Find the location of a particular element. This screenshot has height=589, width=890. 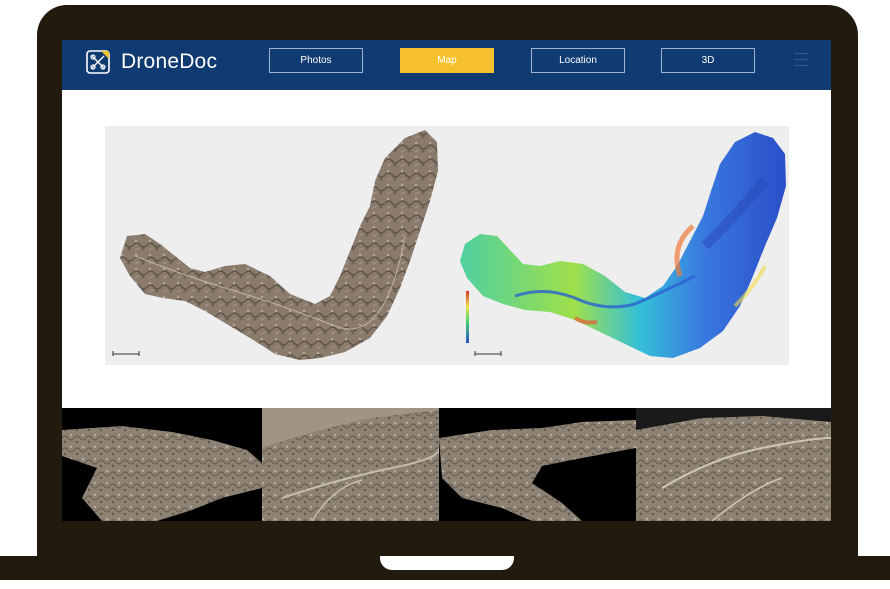

logo: DroneDoc is located at coordinates (150, 62).